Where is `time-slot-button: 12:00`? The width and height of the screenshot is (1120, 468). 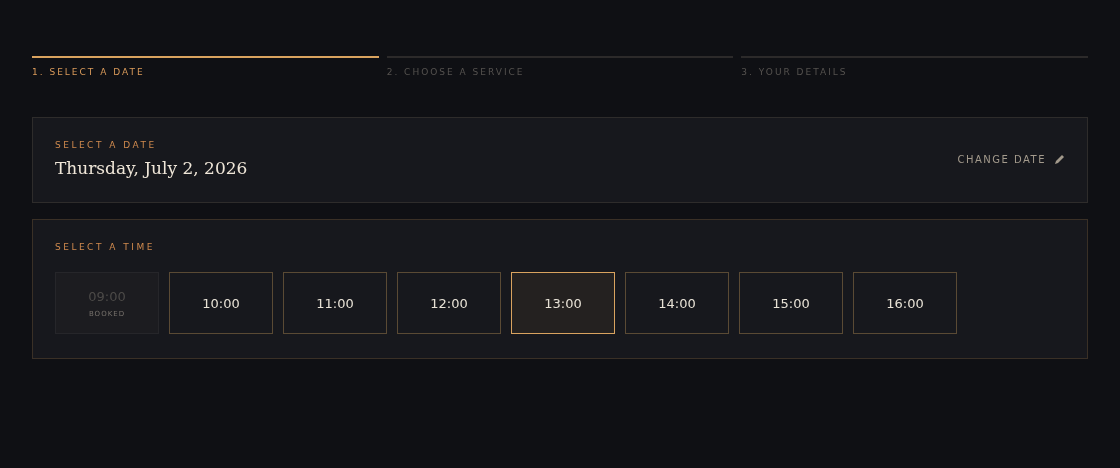
time-slot-button: 12:00 is located at coordinates (449, 303).